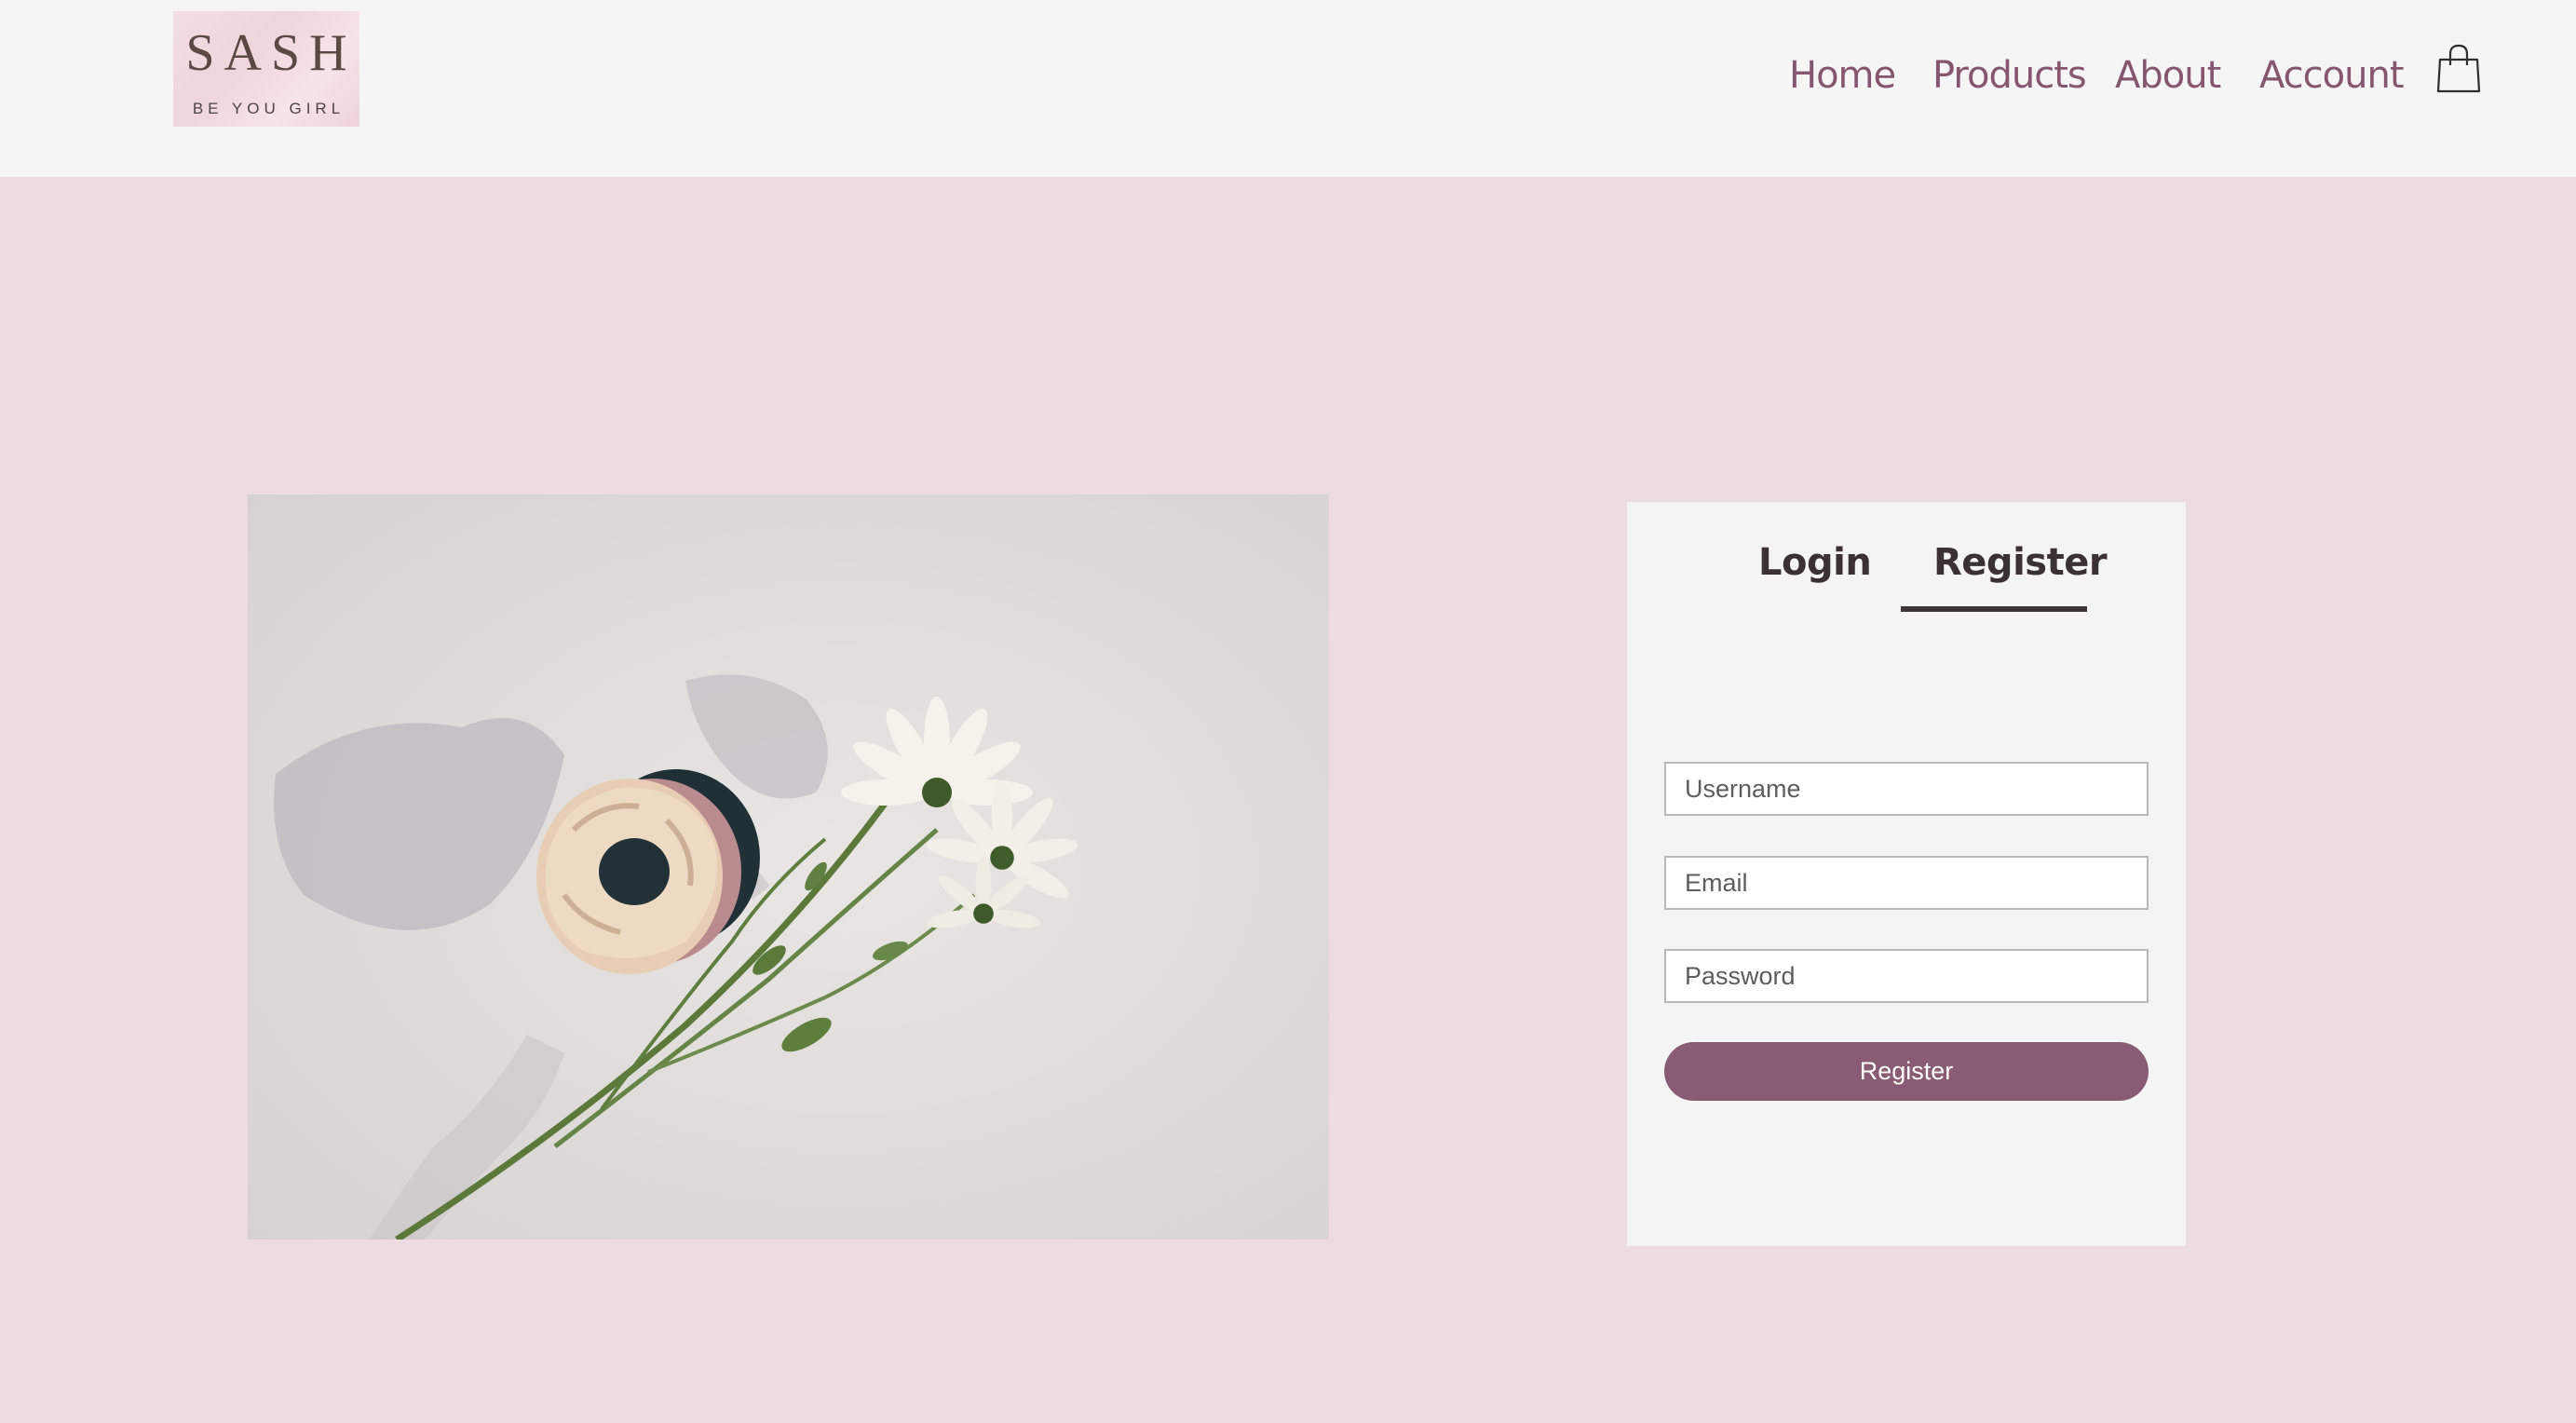 This screenshot has height=1423, width=2576. Describe the element at coordinates (1906, 883) in the screenshot. I see `email-input` at that location.